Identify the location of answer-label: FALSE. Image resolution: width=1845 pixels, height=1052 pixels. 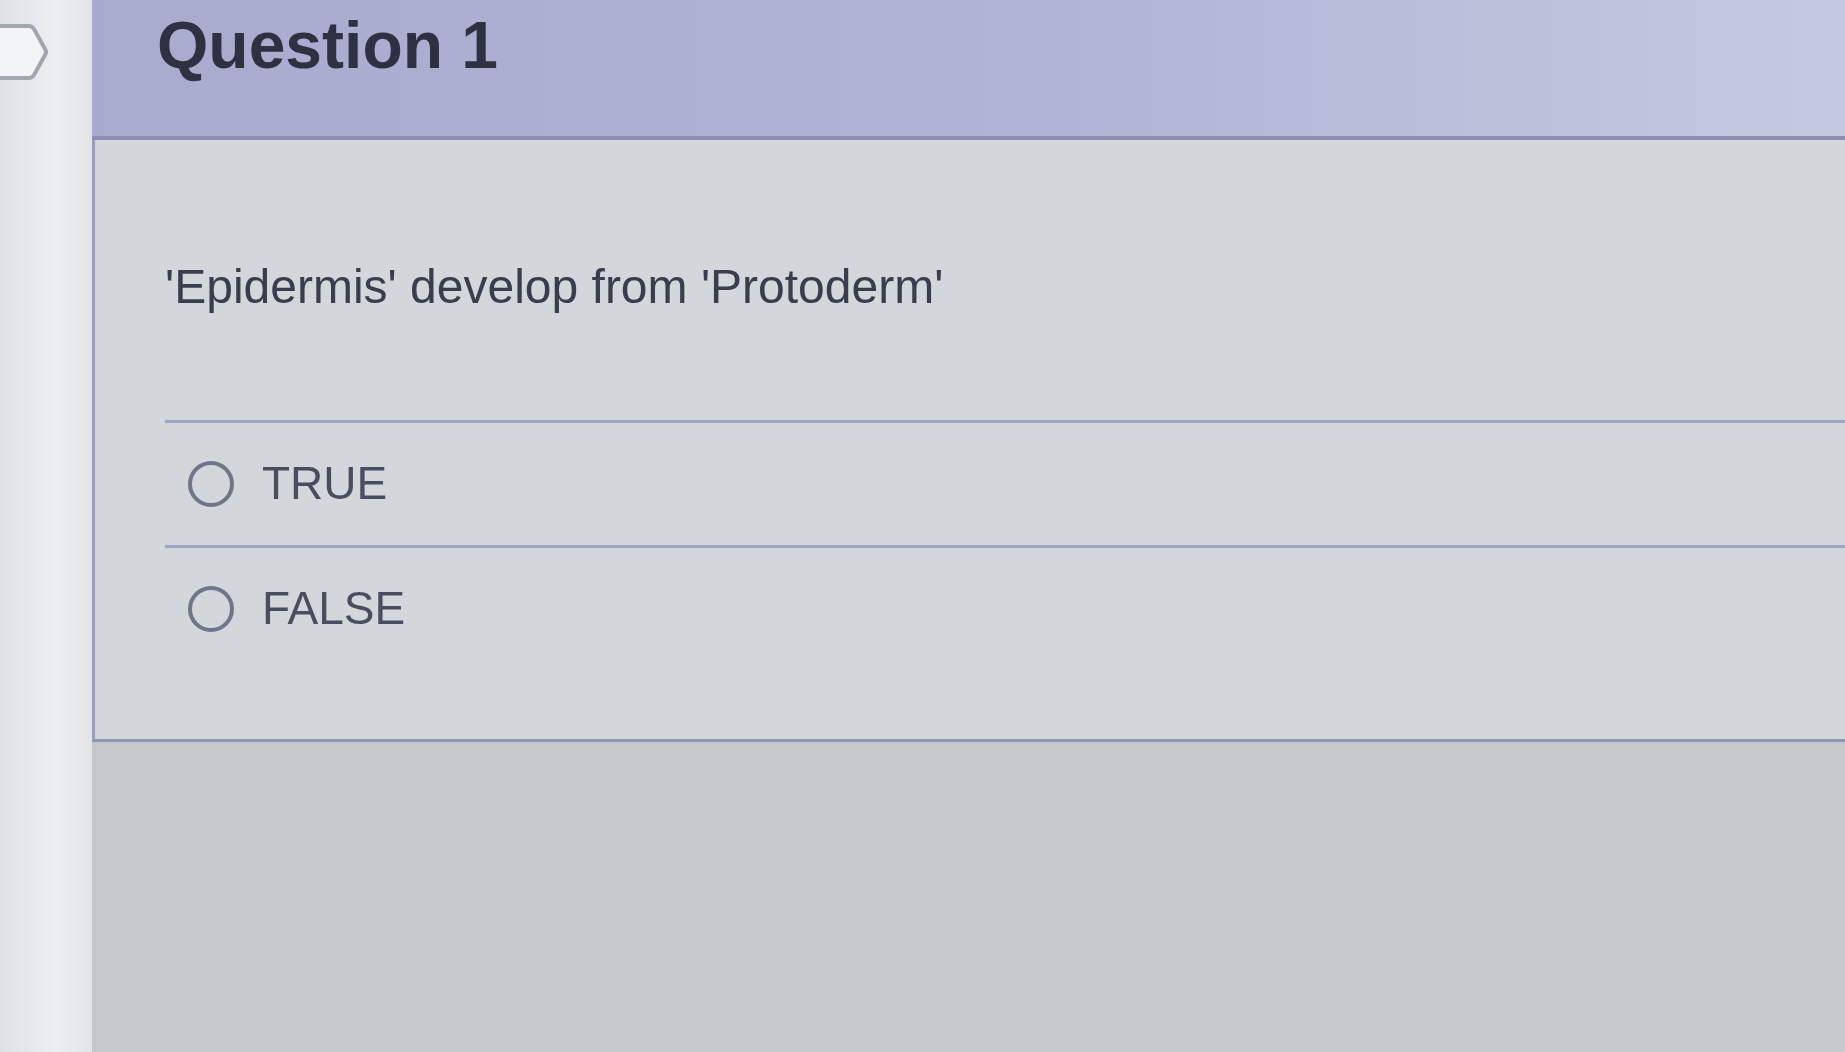
(334, 609).